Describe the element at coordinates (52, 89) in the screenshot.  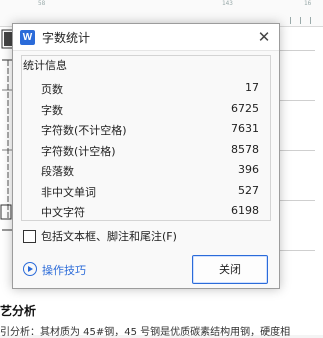
I see `stat-label: 页数` at that location.